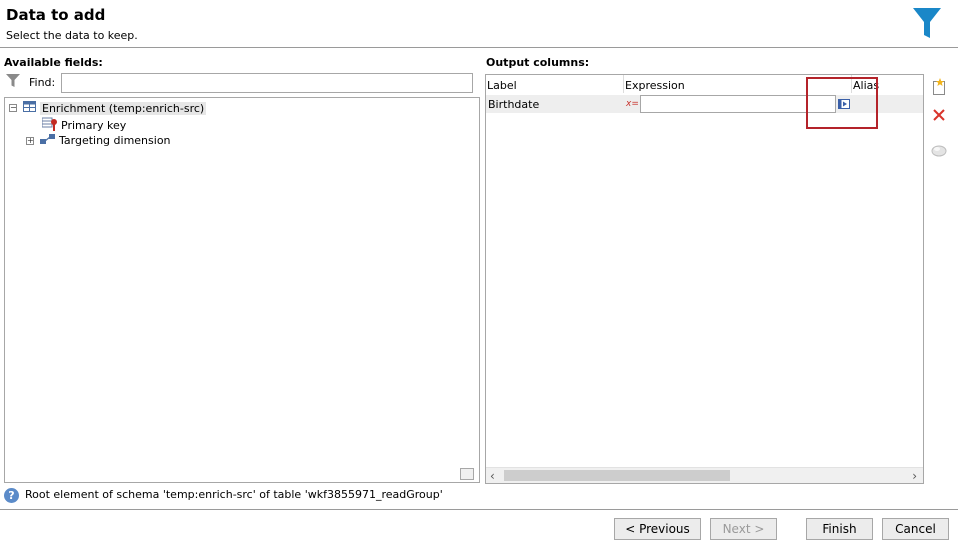  What do you see at coordinates (29, 108) in the screenshot?
I see `table-icon` at bounding box center [29, 108].